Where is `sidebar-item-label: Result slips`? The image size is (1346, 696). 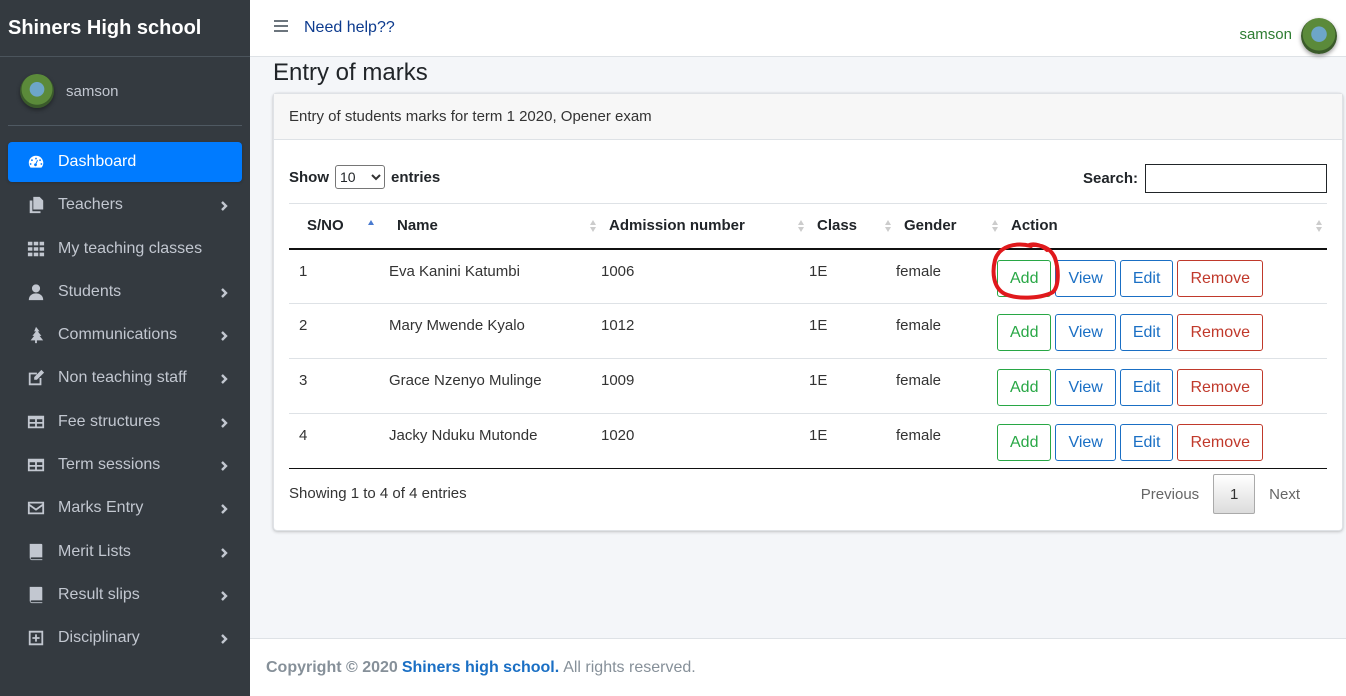 sidebar-item-label: Result slips is located at coordinates (99, 594).